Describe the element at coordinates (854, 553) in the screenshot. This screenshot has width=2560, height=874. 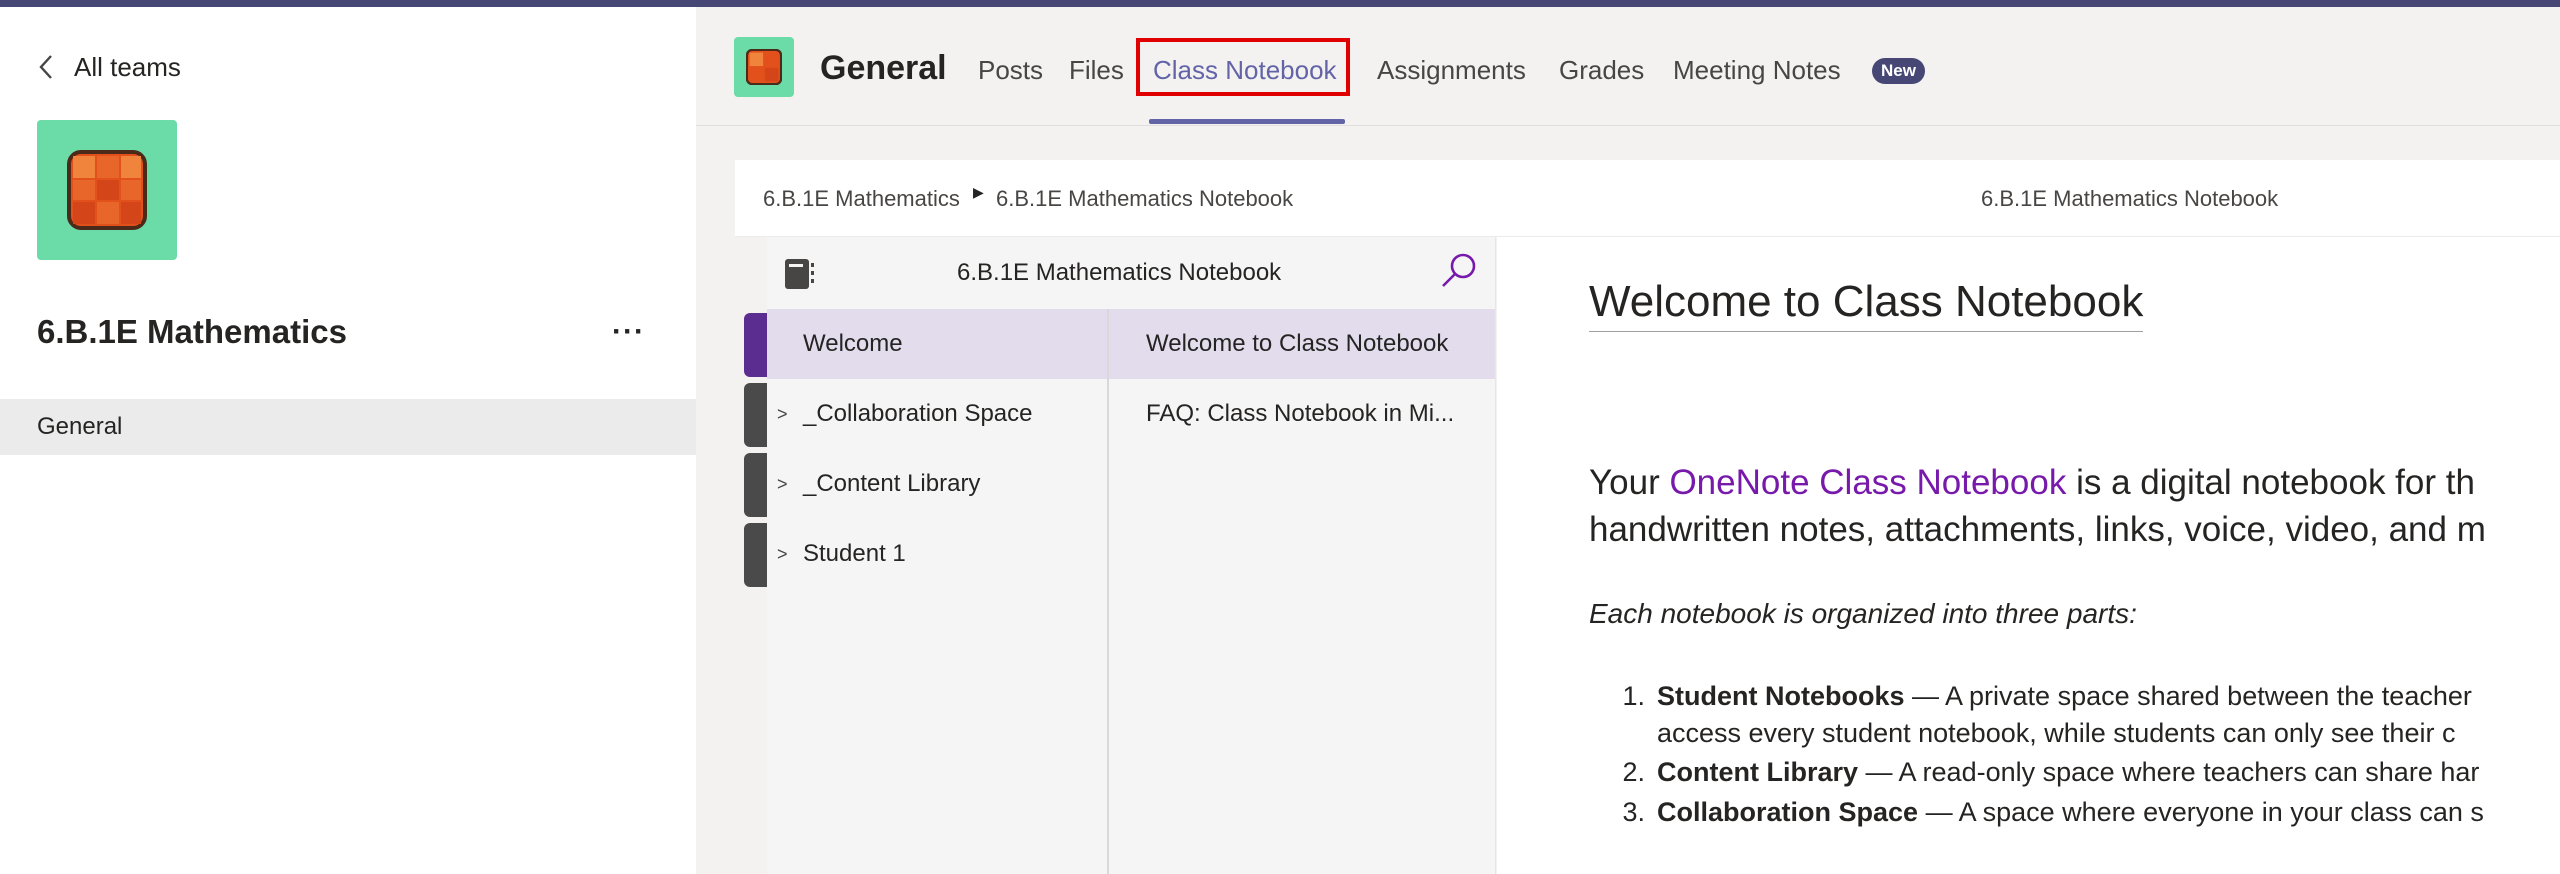
I see `section-label: Student 1` at that location.